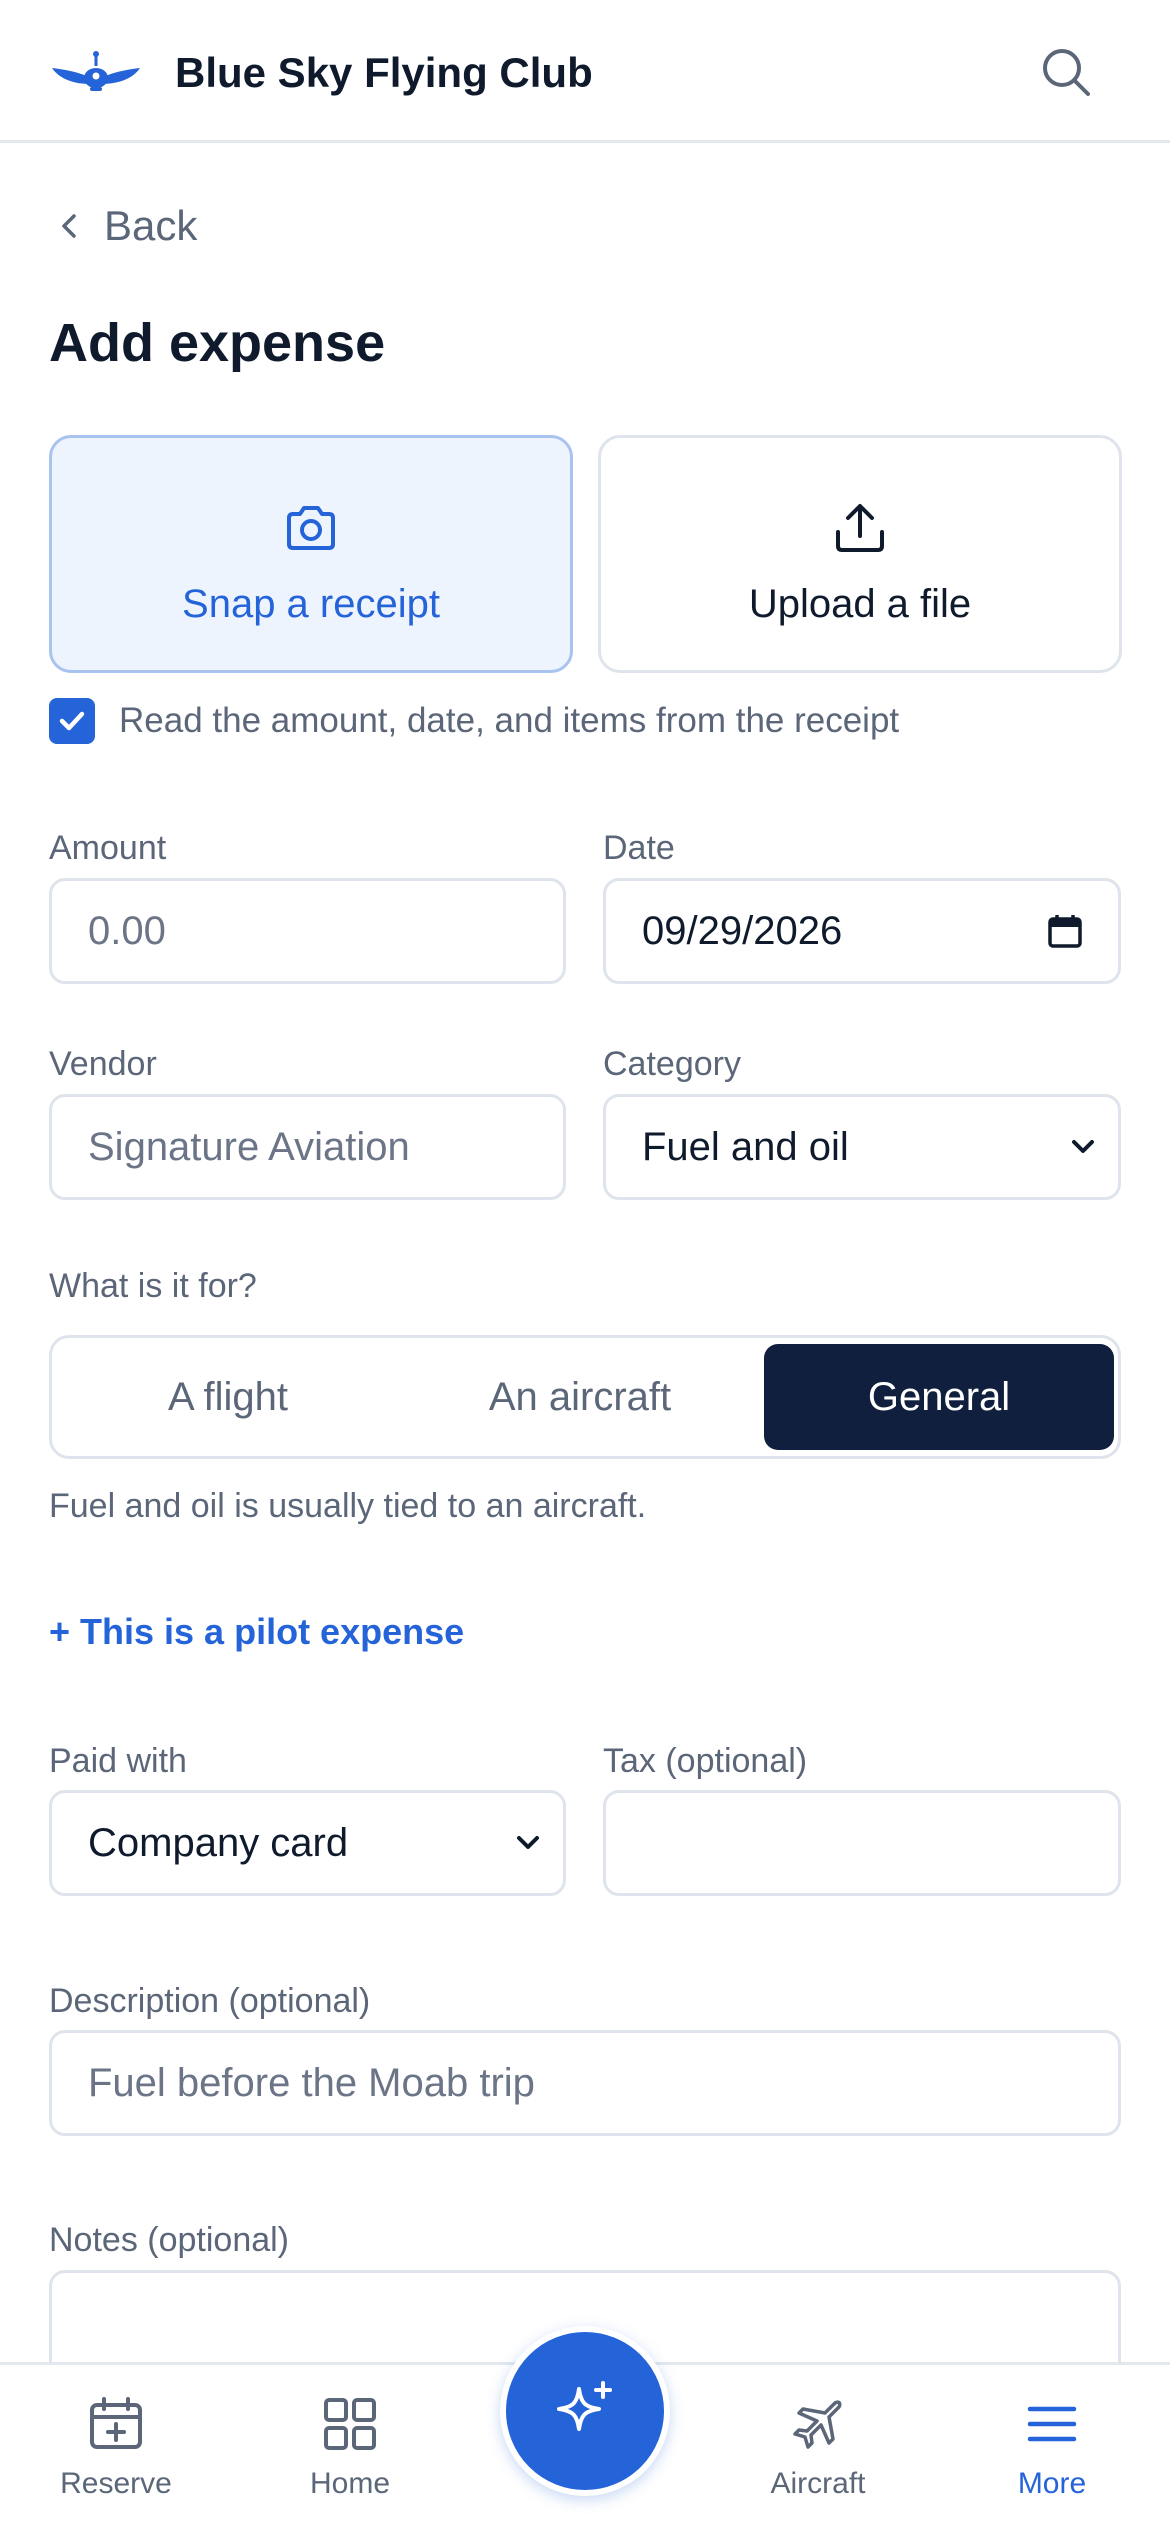 This screenshot has height=2532, width=1170. Describe the element at coordinates (311, 554) in the screenshot. I see `snap-receipt-button: Snap a receipt` at that location.